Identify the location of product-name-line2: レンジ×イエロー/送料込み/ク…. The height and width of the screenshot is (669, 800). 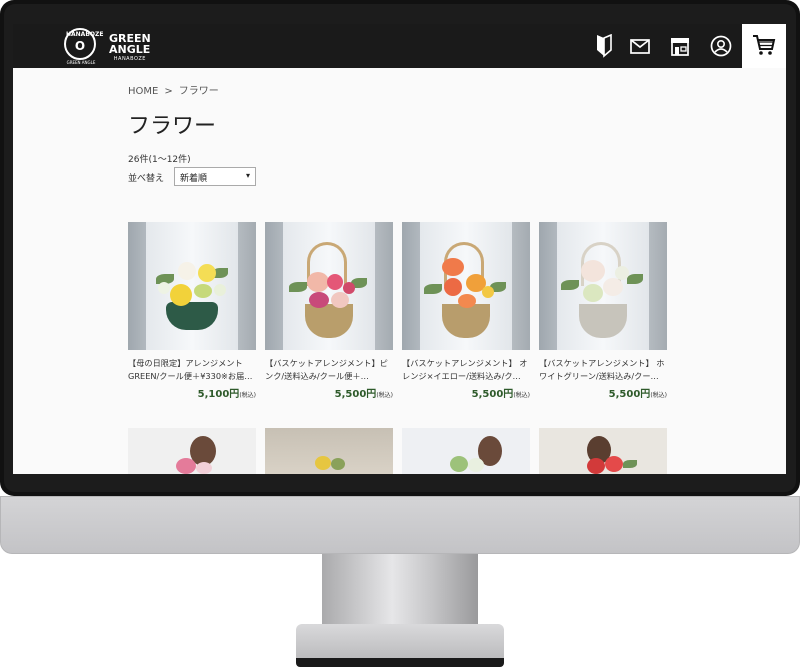
(461, 376).